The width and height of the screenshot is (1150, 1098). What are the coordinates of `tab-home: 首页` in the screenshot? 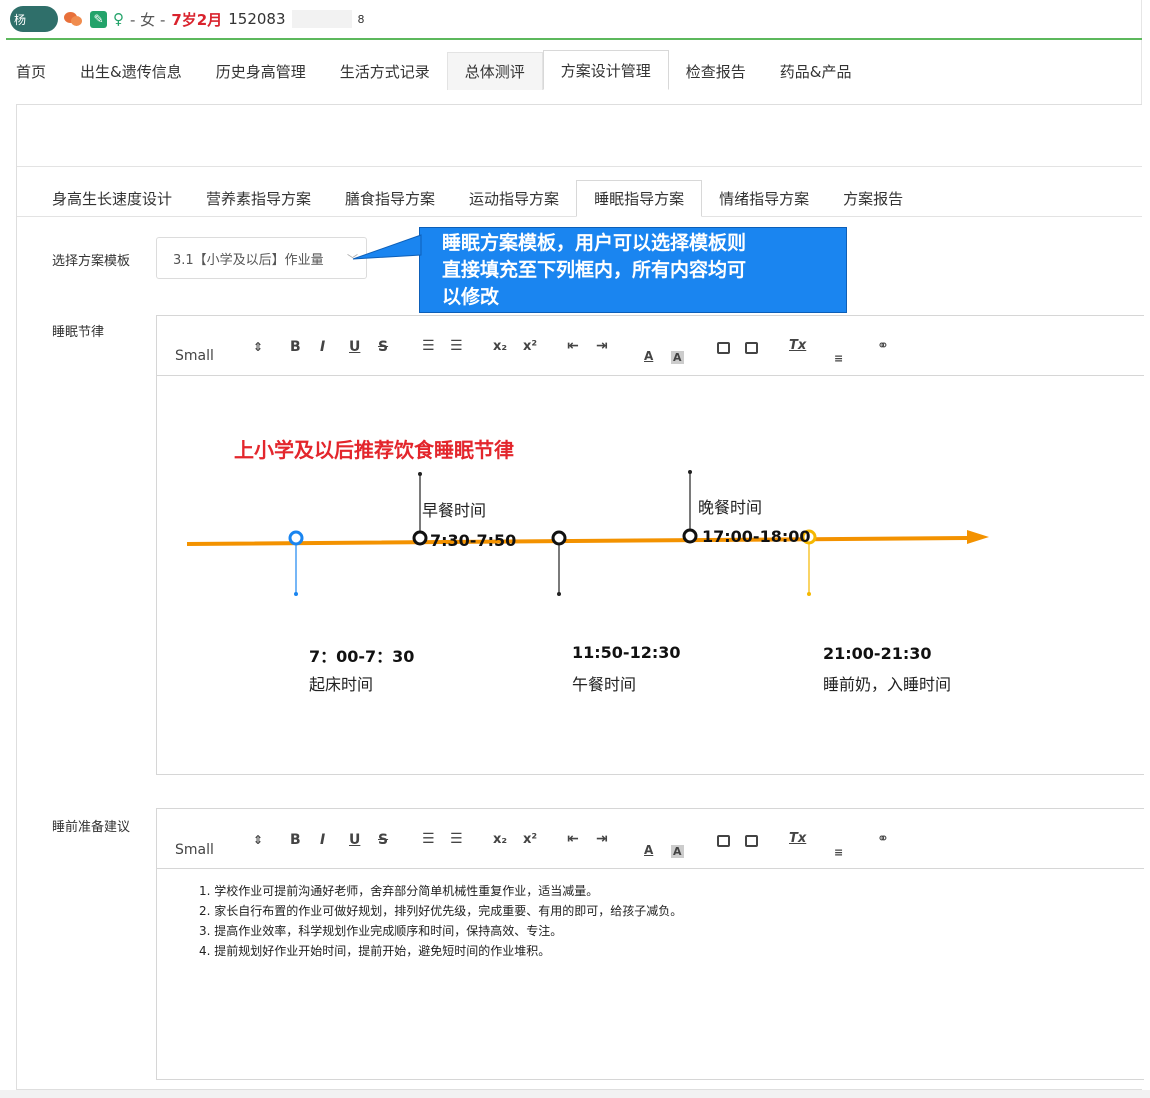 It's located at (34, 71).